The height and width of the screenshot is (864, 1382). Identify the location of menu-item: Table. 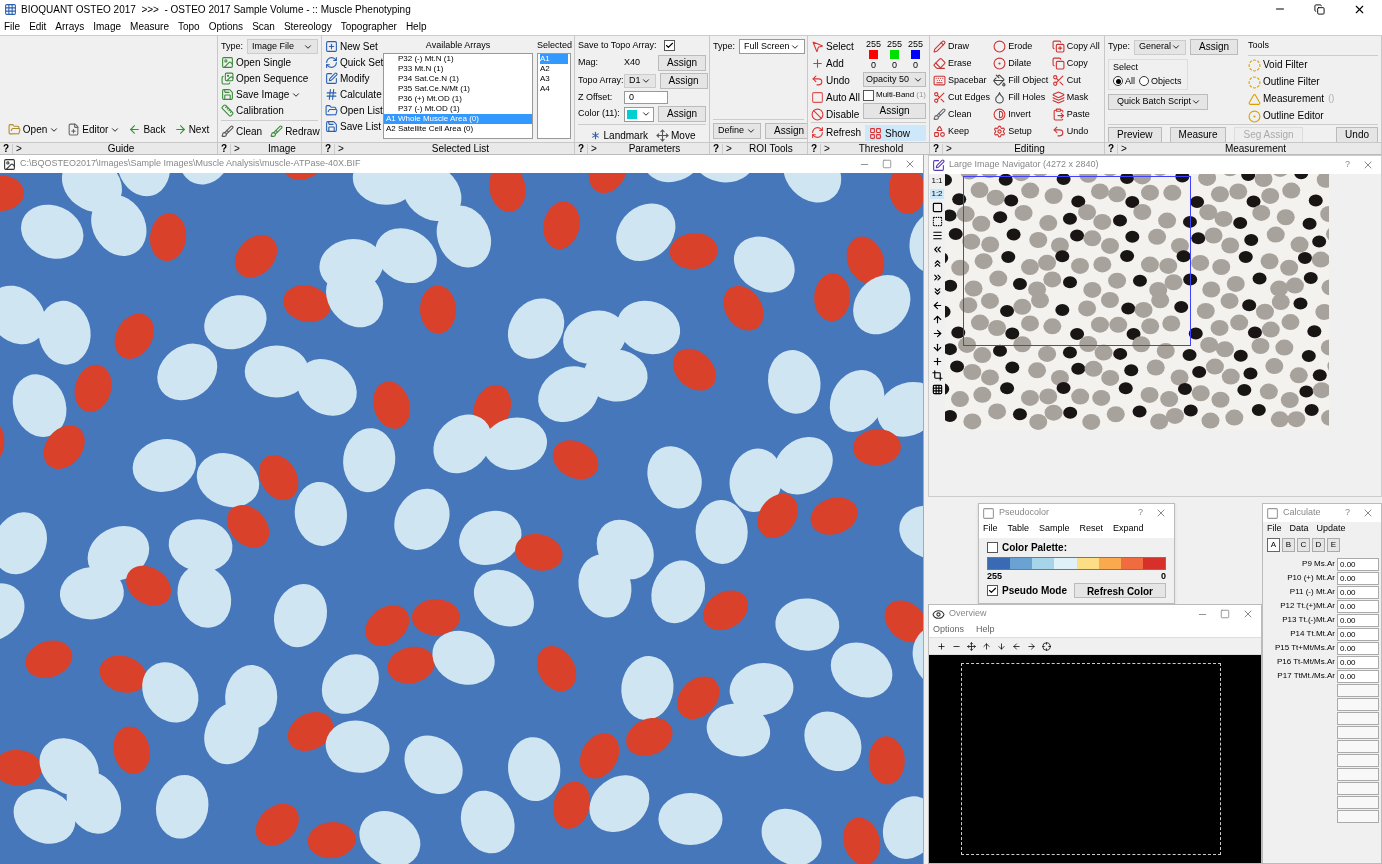
(1018, 529).